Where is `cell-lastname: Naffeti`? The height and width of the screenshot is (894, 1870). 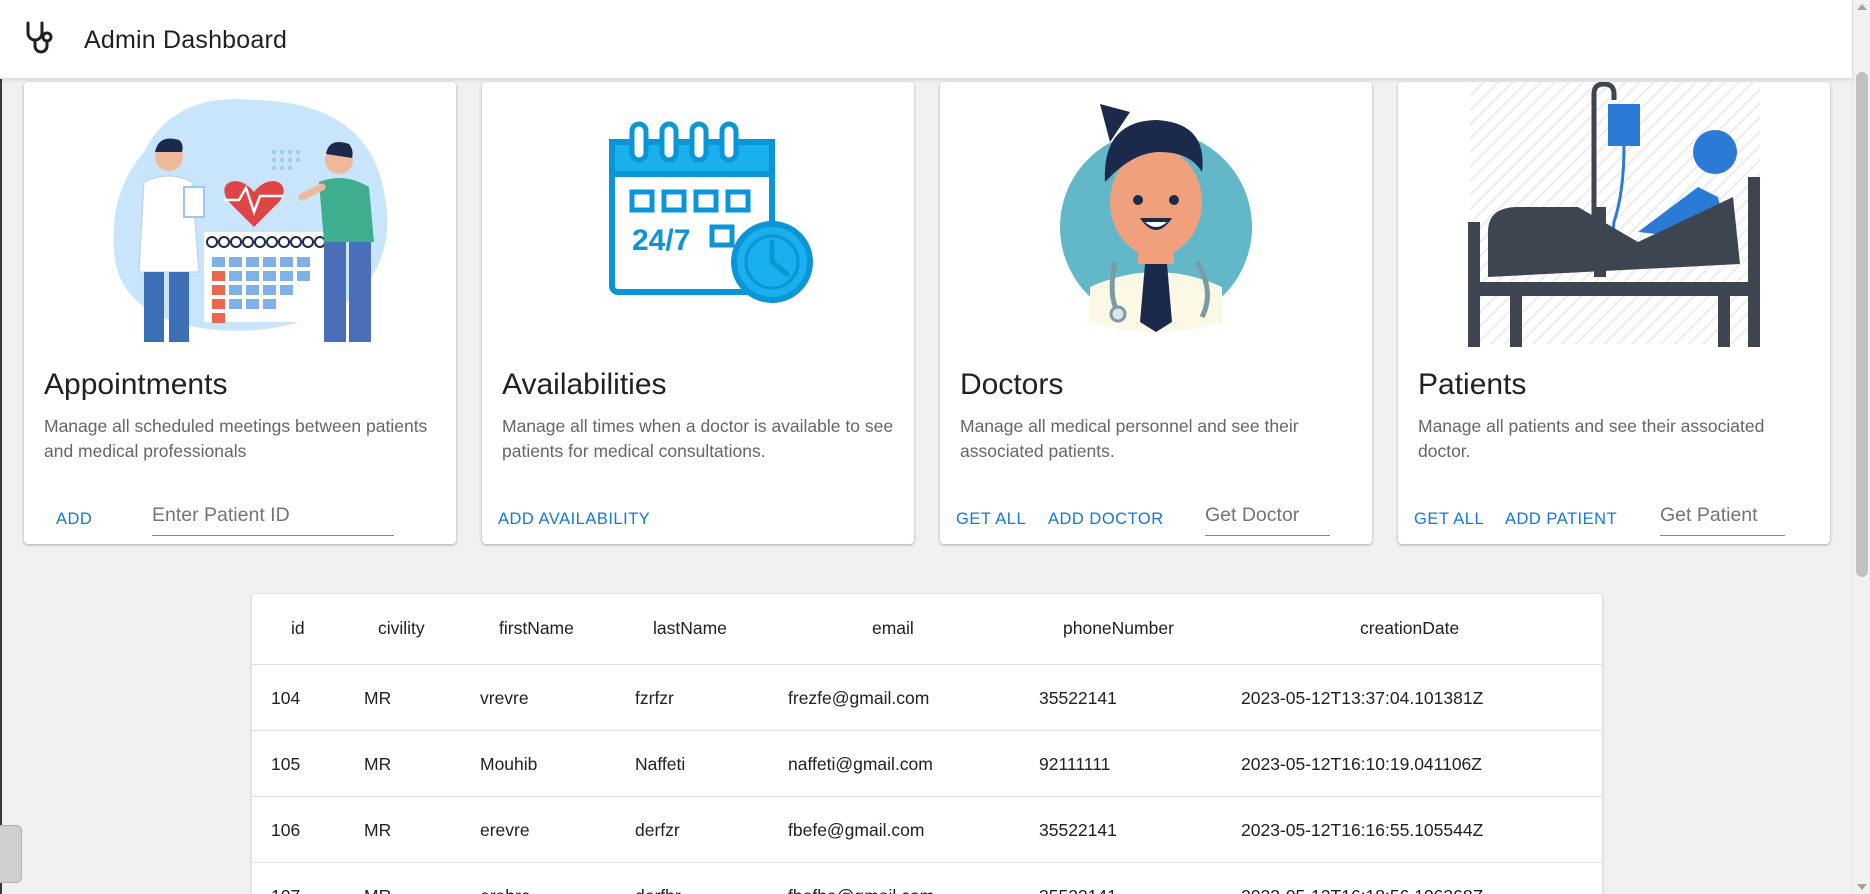
cell-lastname: Naffeti is located at coordinates (660, 764).